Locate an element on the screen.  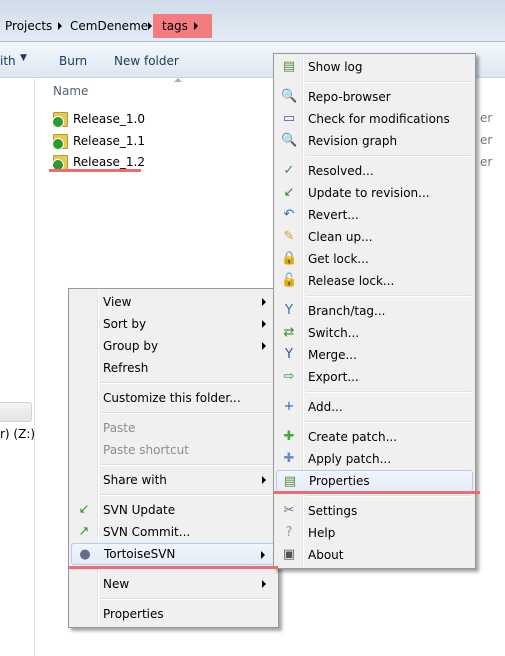
menu-item-svn-update: ↙ SVN Update is located at coordinates (173, 510).